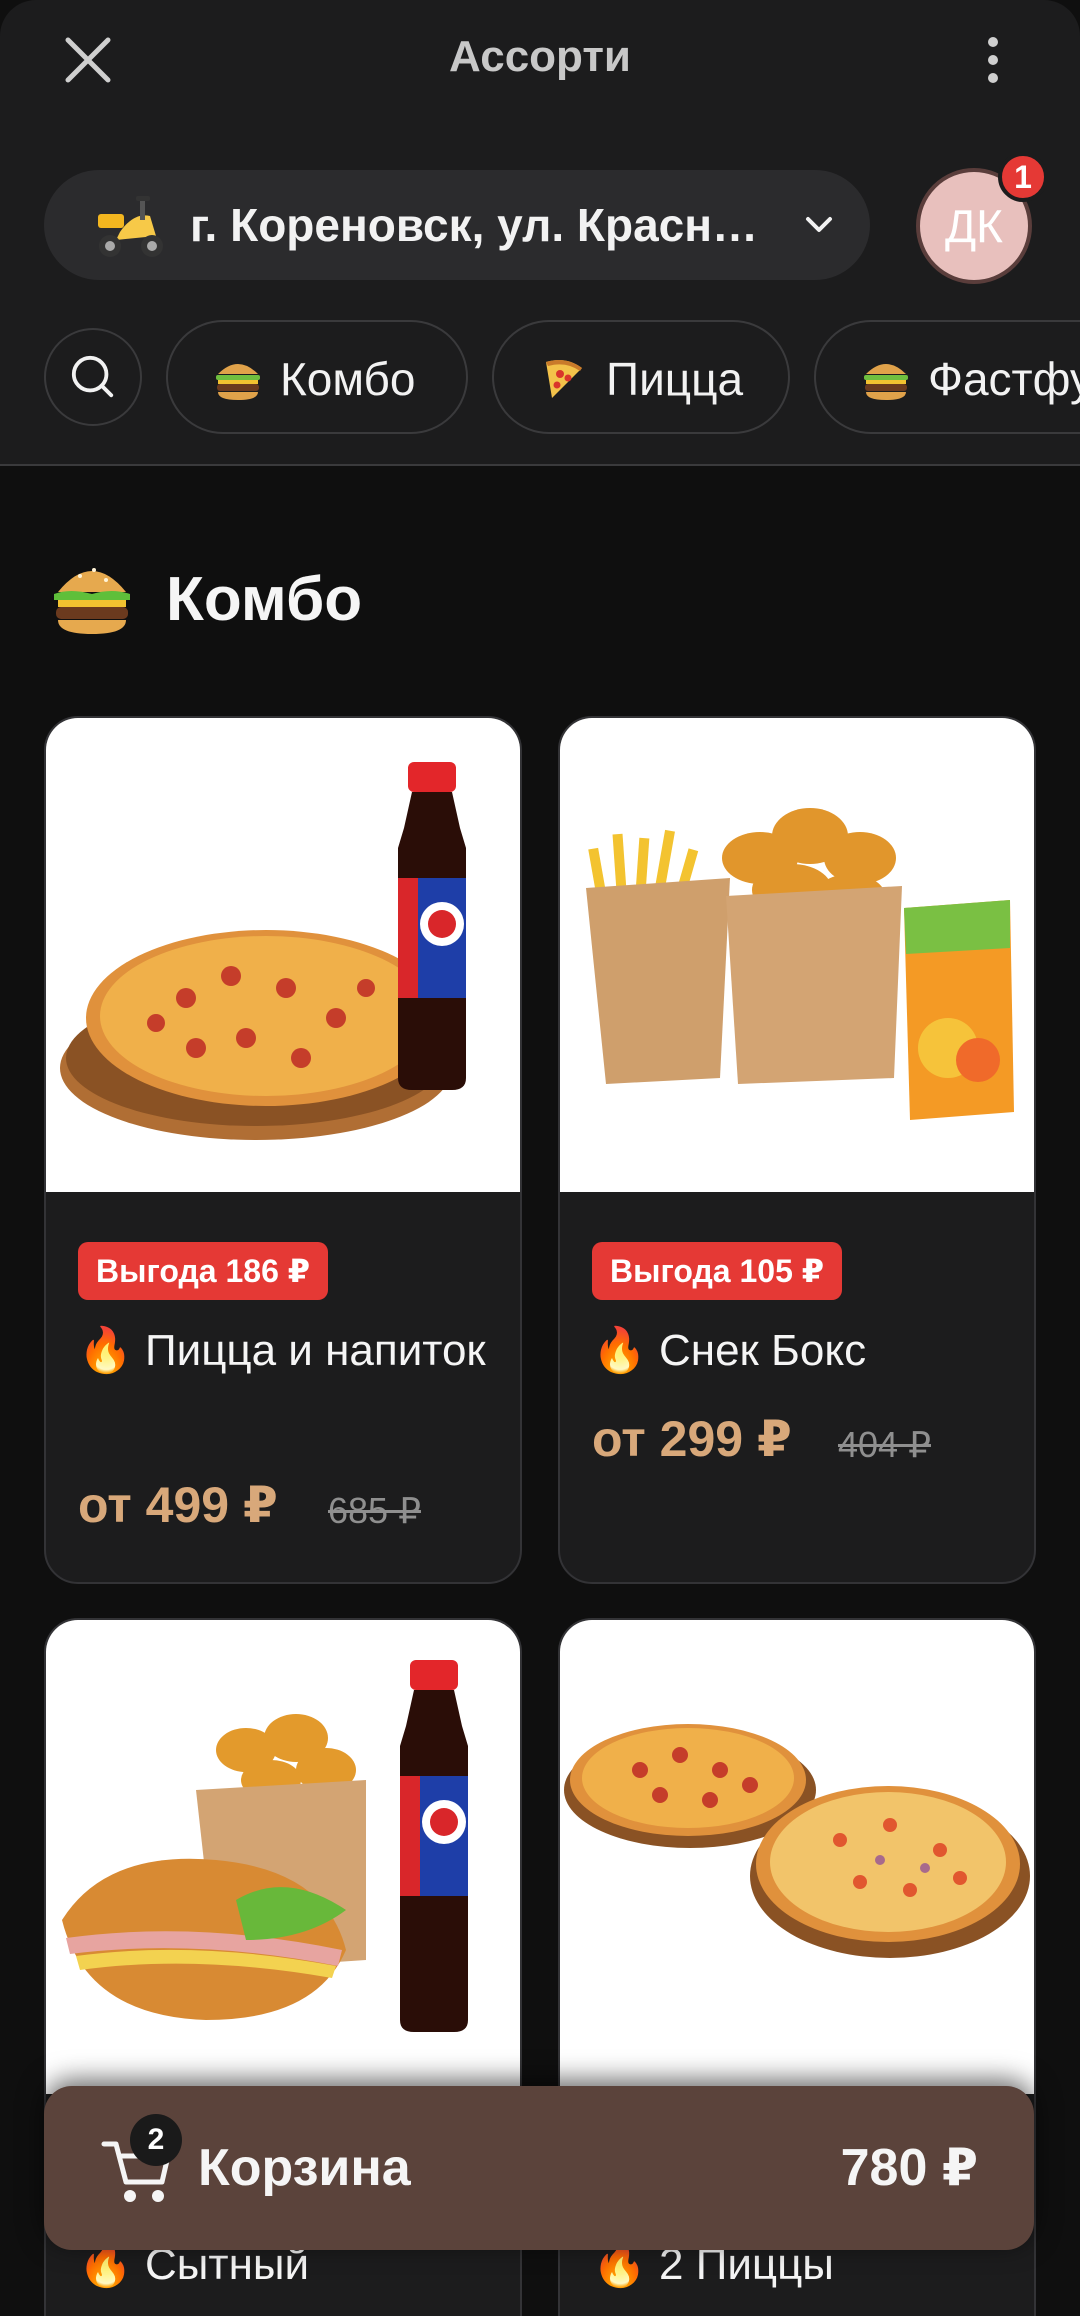 Image resolution: width=1080 pixels, height=2316 pixels. What do you see at coordinates (282, 1350) in the screenshot?
I see `product-name: 🔥 Пицца и напиток` at bounding box center [282, 1350].